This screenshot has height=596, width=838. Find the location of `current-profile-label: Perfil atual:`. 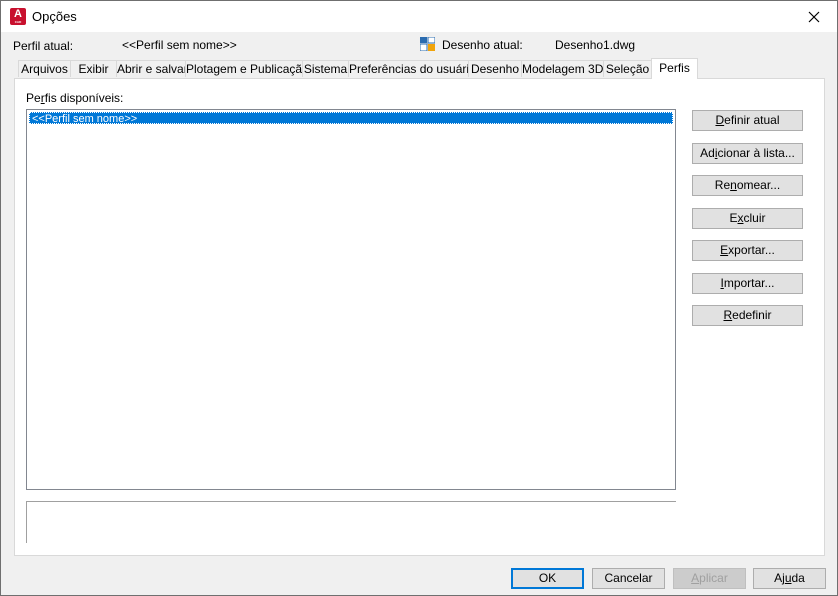

current-profile-label: Perfil atual: is located at coordinates (43, 46).